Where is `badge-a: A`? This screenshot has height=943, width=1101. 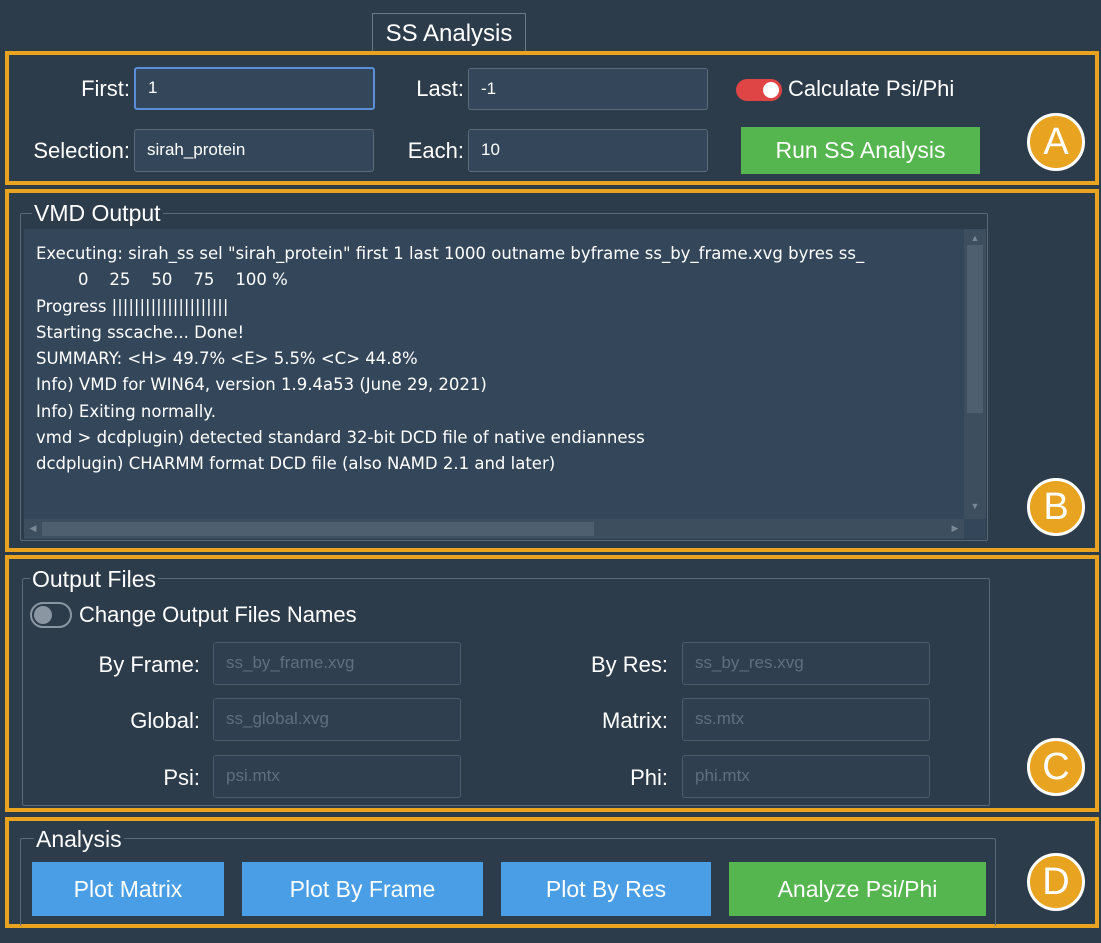
badge-a: A is located at coordinates (1056, 142).